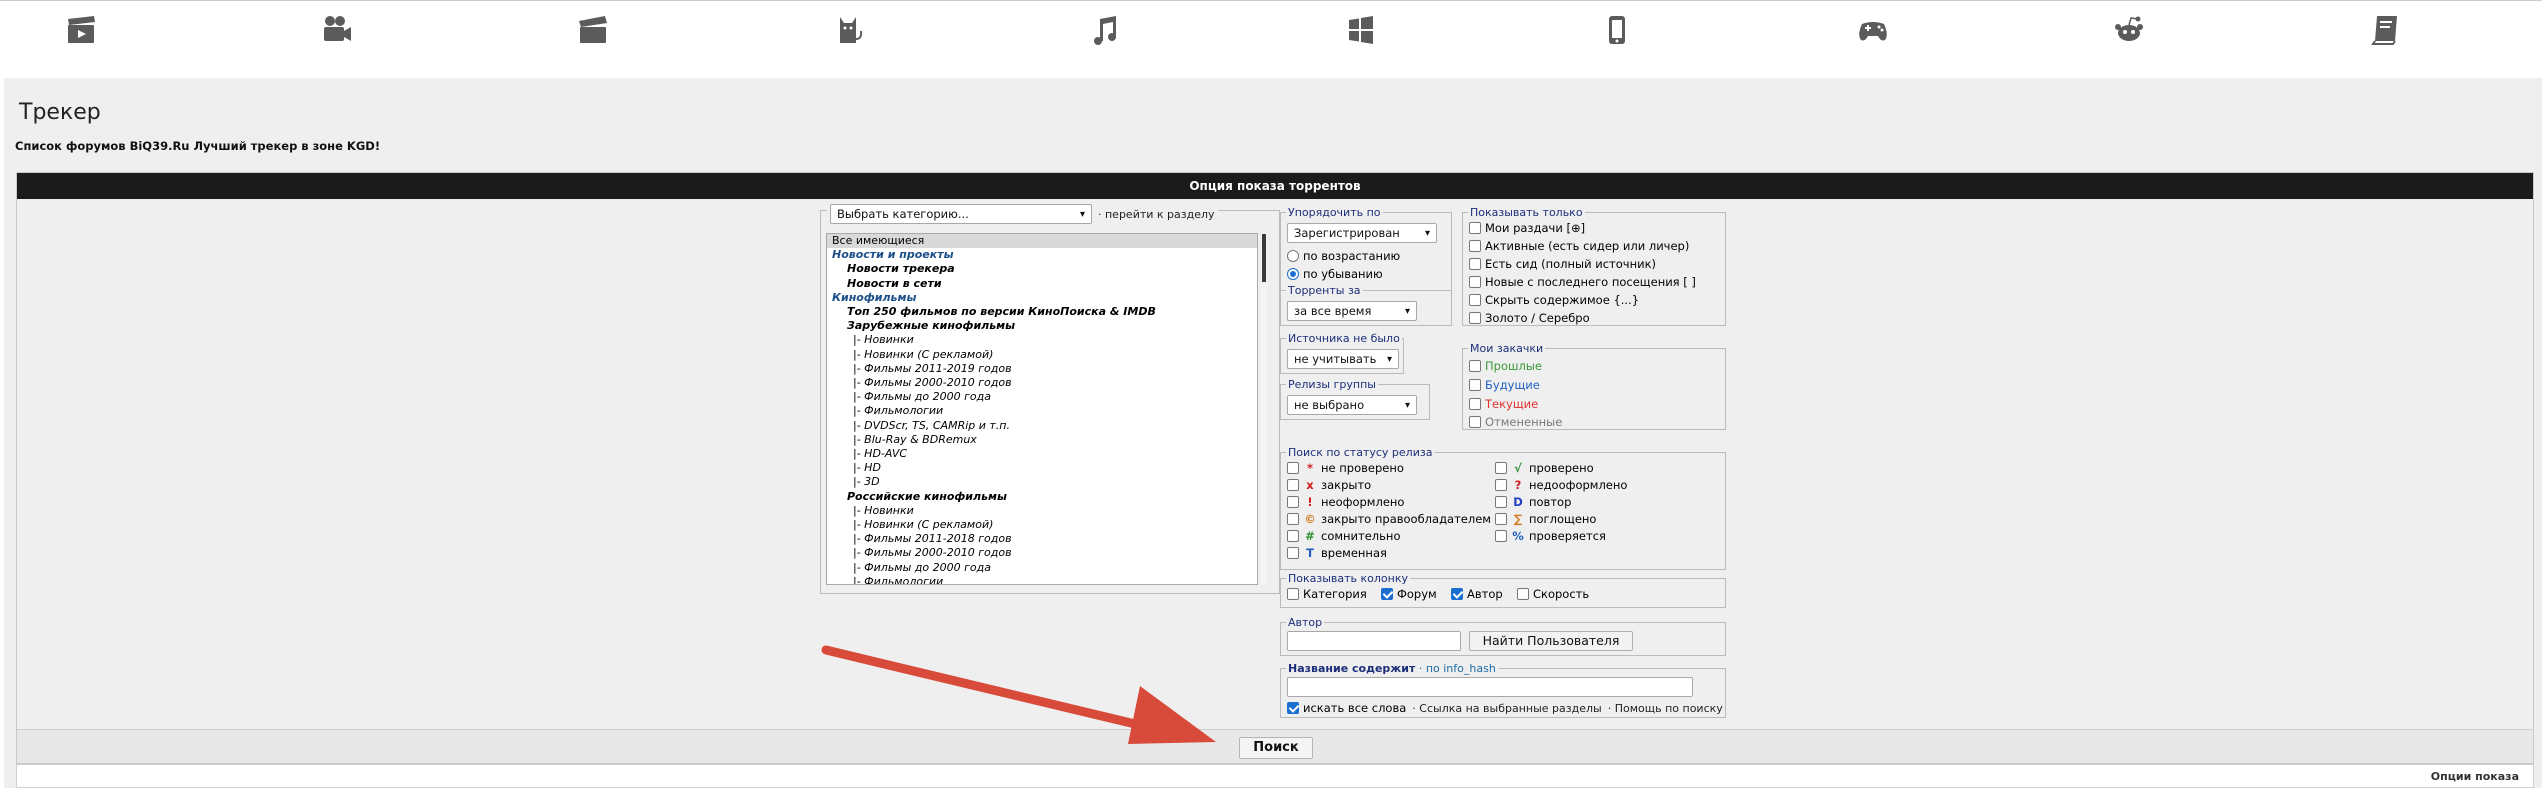  What do you see at coordinates (1457, 668) in the screenshot?
I see `info-hash-link: · по info_hash` at bounding box center [1457, 668].